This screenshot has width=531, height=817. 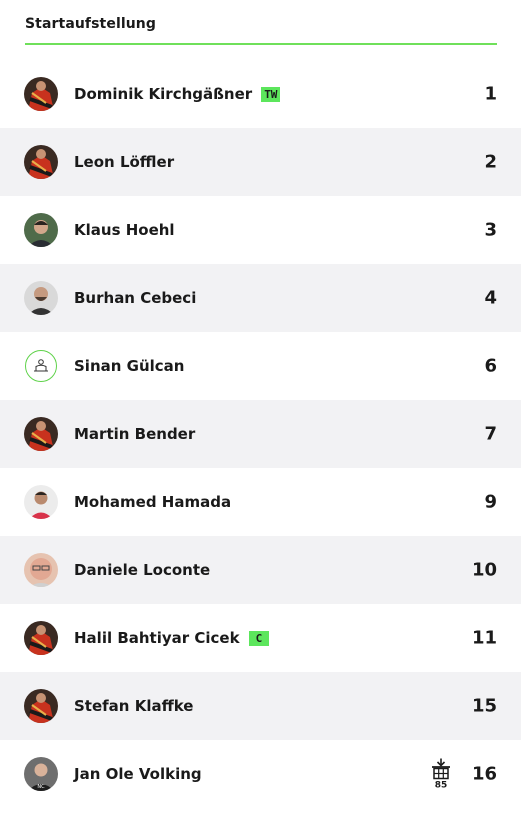 I want to click on goalkeeper-badge: TW, so click(x=271, y=94).